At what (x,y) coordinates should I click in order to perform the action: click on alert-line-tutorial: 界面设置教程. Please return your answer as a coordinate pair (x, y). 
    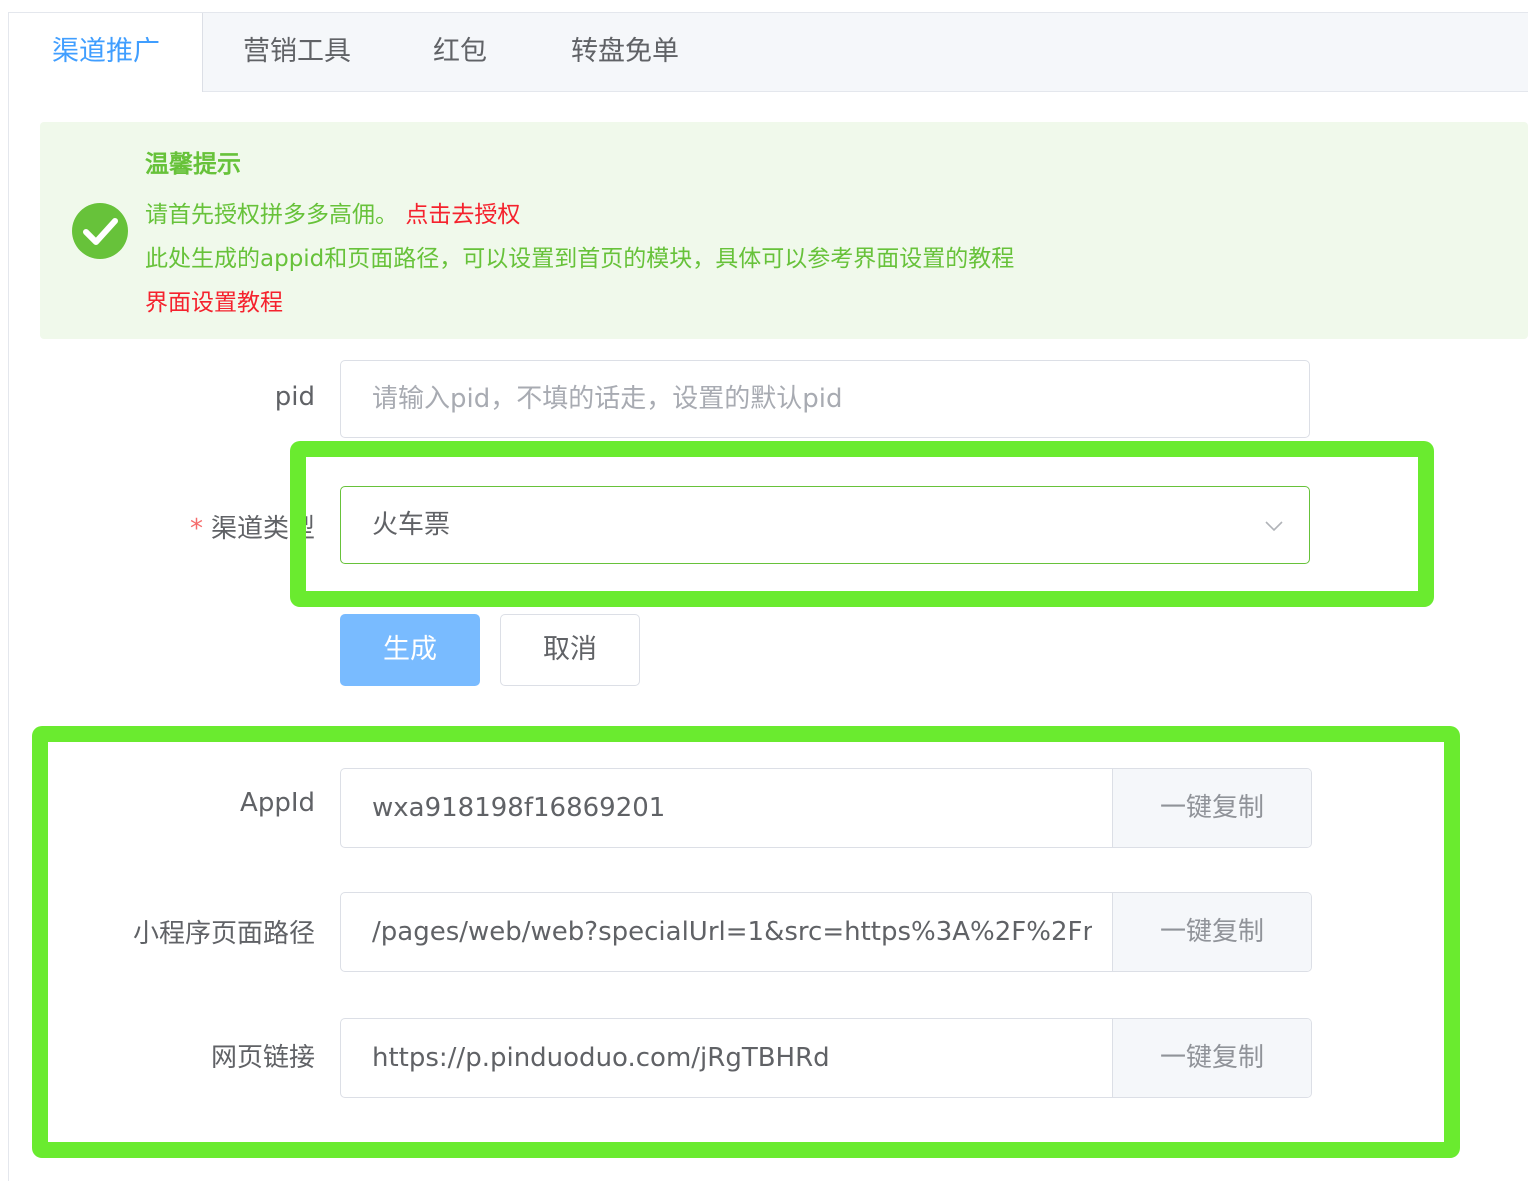
    Looking at the image, I should click on (214, 300).